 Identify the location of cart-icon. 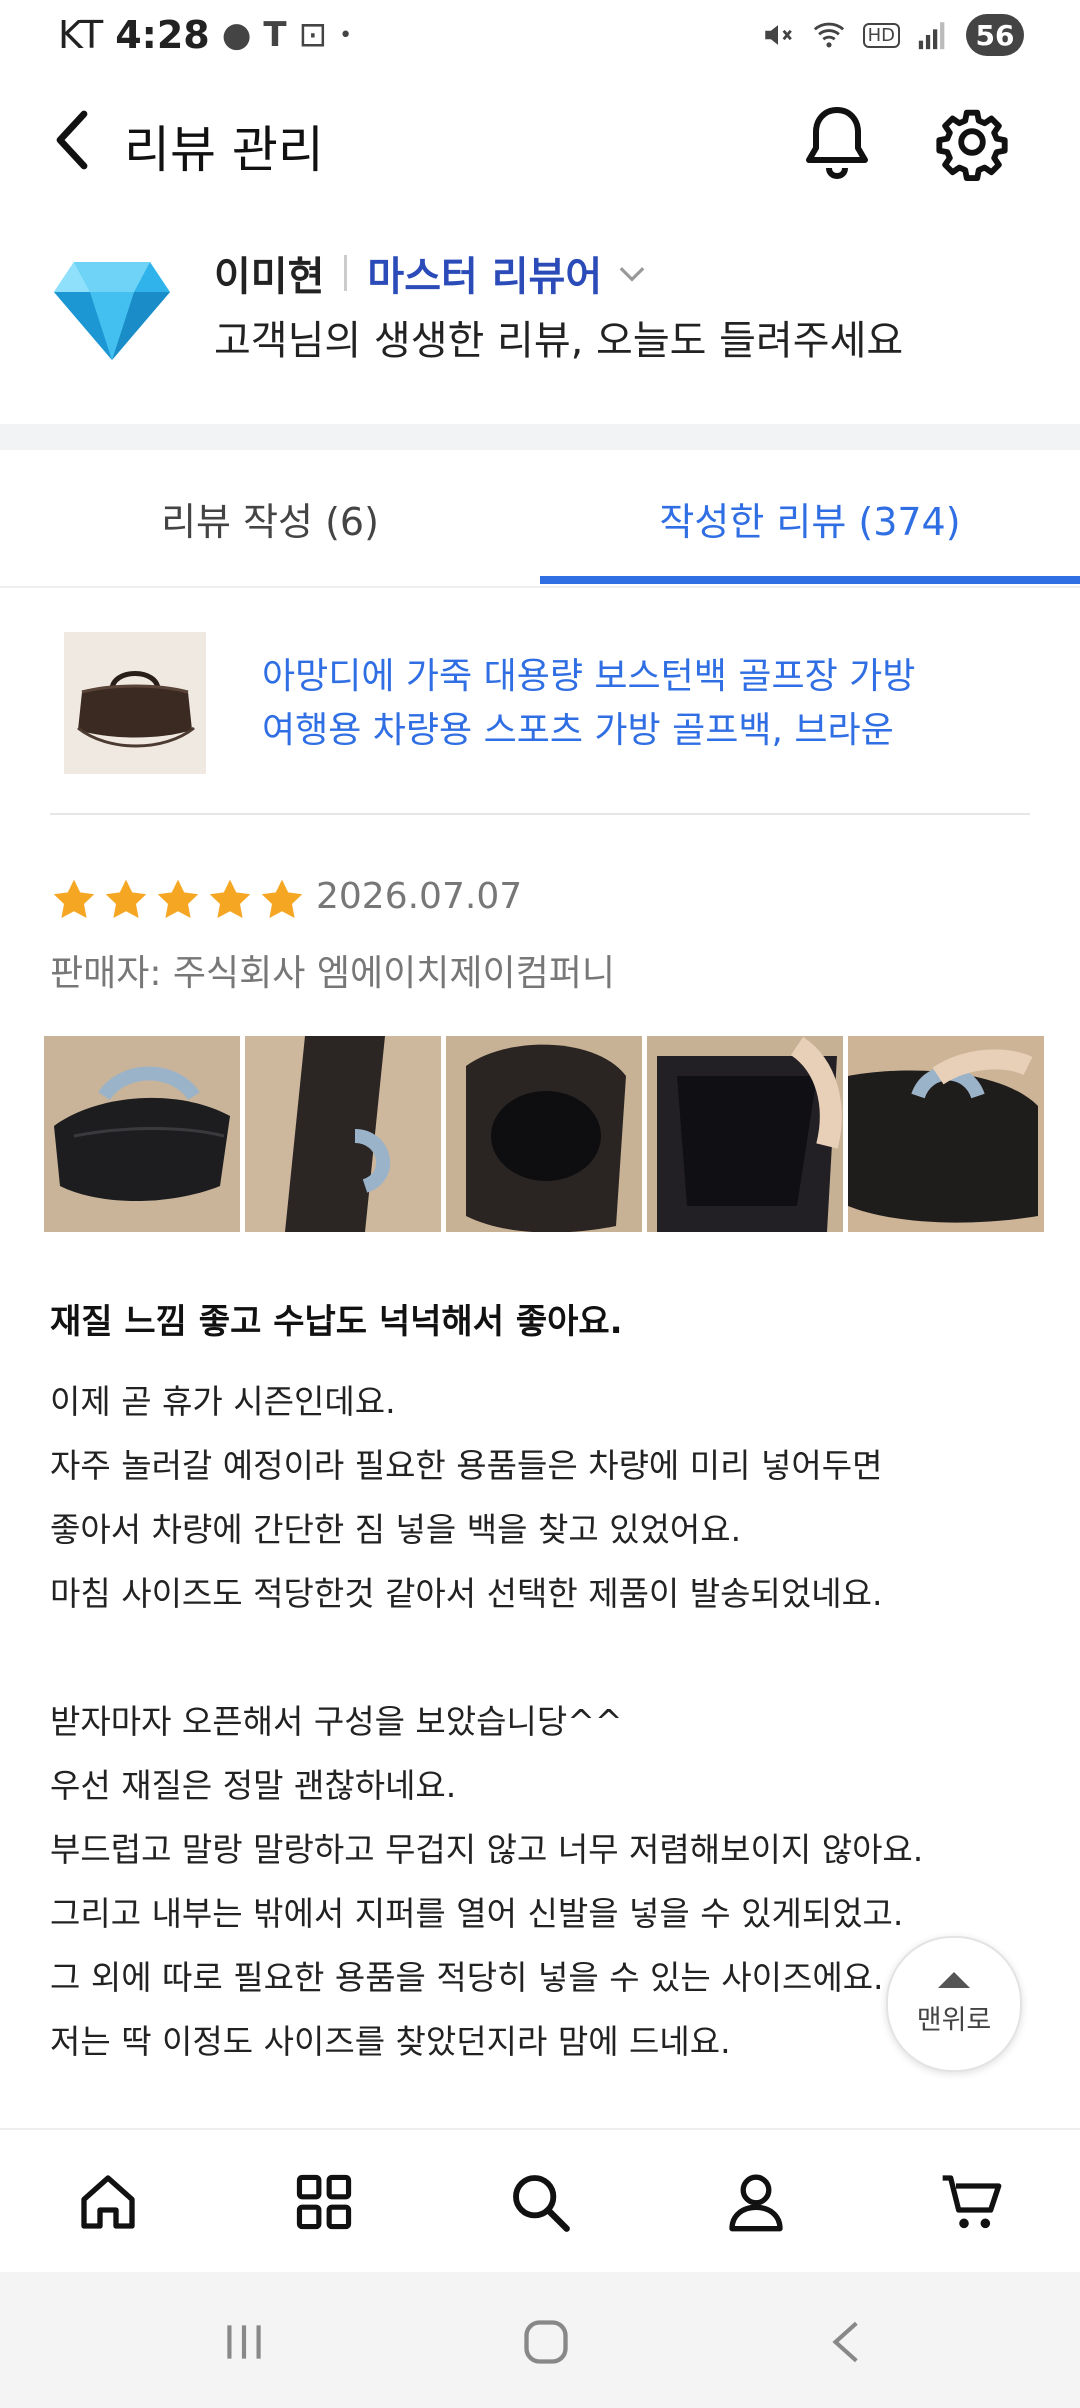
(972, 2202).